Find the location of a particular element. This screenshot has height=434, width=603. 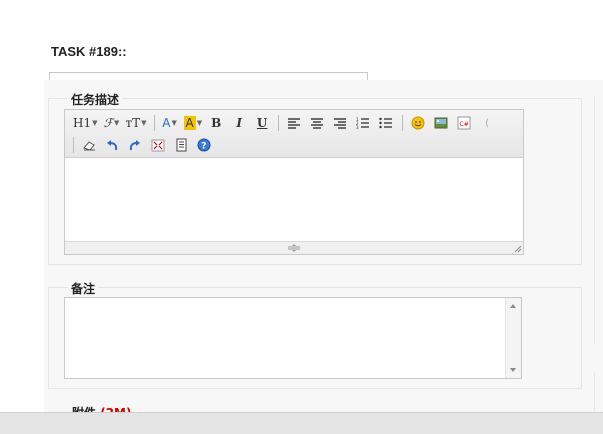

align-right-icon is located at coordinates (340, 123).